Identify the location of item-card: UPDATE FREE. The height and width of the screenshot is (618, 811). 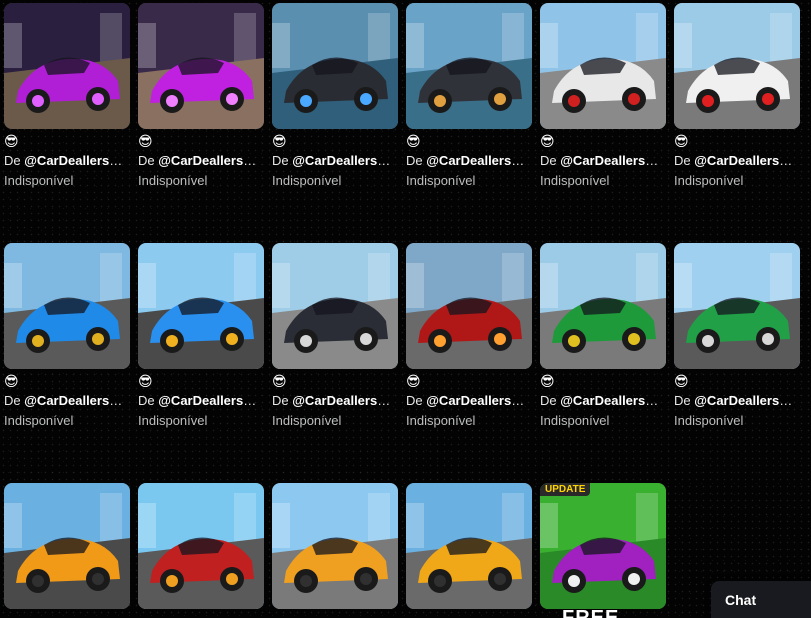
(603, 550).